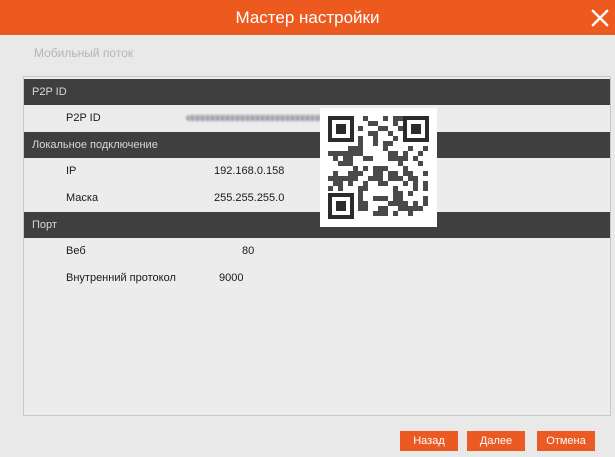 This screenshot has height=457, width=615. I want to click on row-mask: Маска 255.255.255.0, so click(317, 198).